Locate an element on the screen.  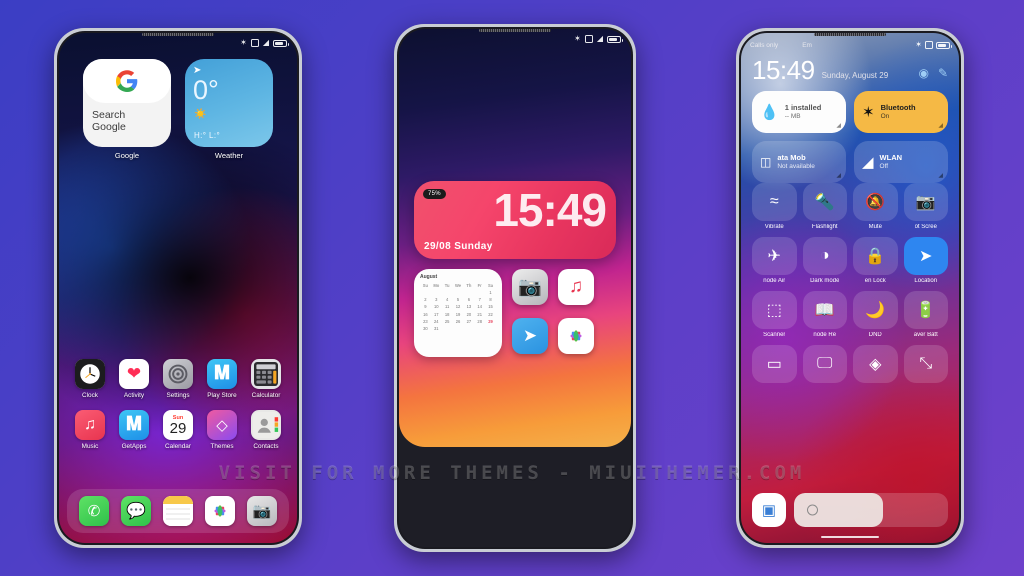
quick-toggle: 📖 node Re is located at coordinates (824, 314).